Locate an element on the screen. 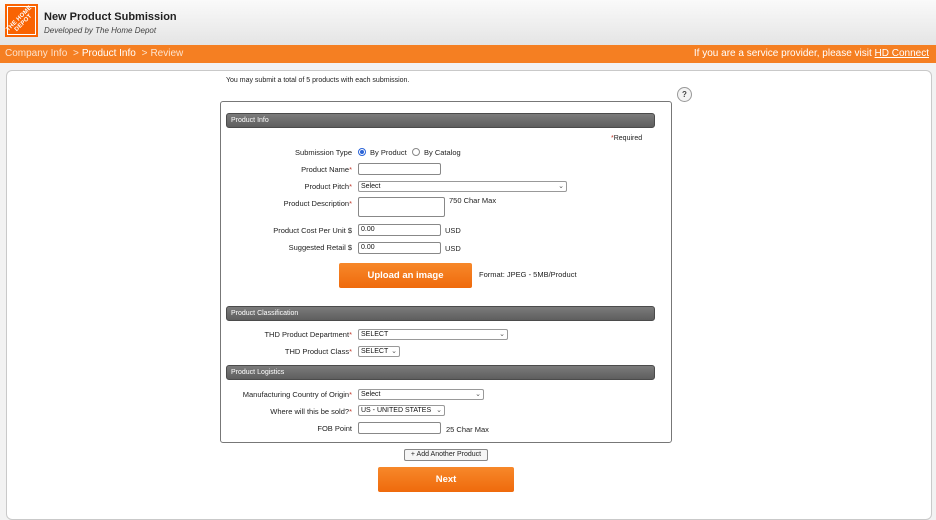 Image resolution: width=936 pixels, height=520 pixels. country-origin-label-text: Manufacturing Country of Origin is located at coordinates (296, 394).